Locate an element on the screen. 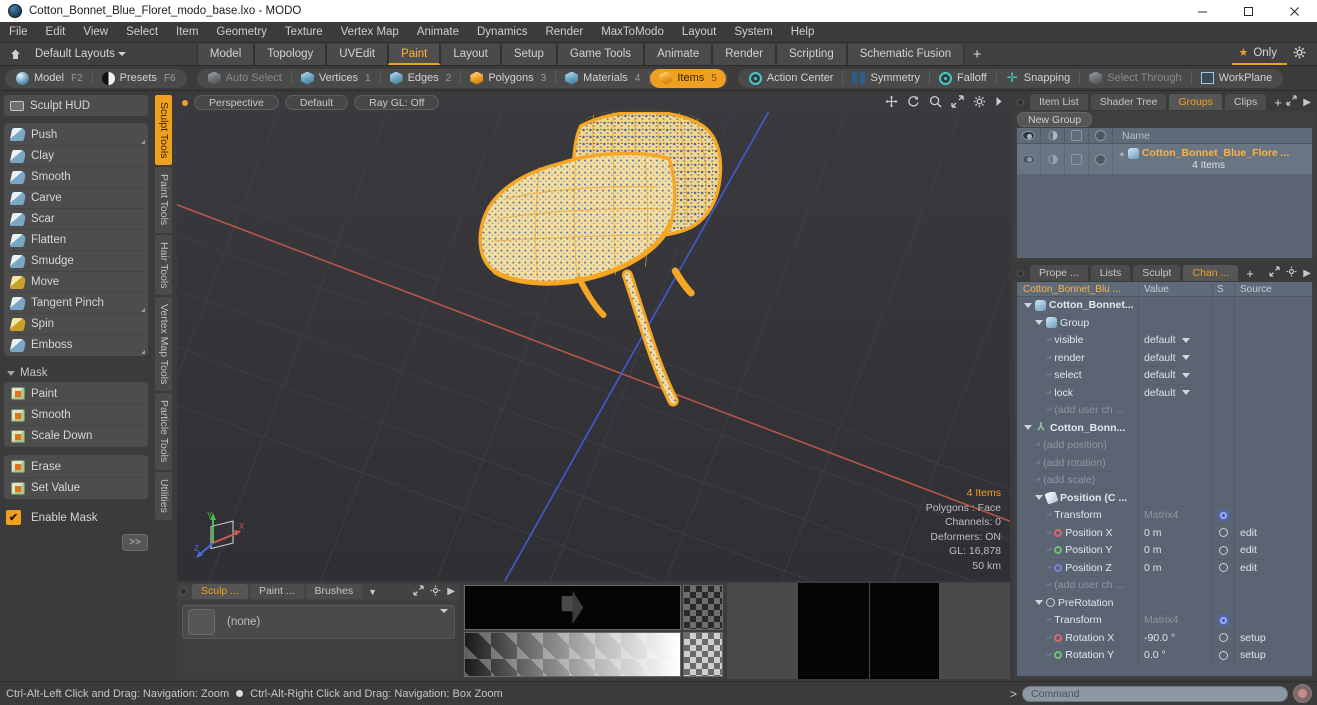 This screenshot has height=705, width=1317. layout-tab-setup: Setup is located at coordinates (528, 54).